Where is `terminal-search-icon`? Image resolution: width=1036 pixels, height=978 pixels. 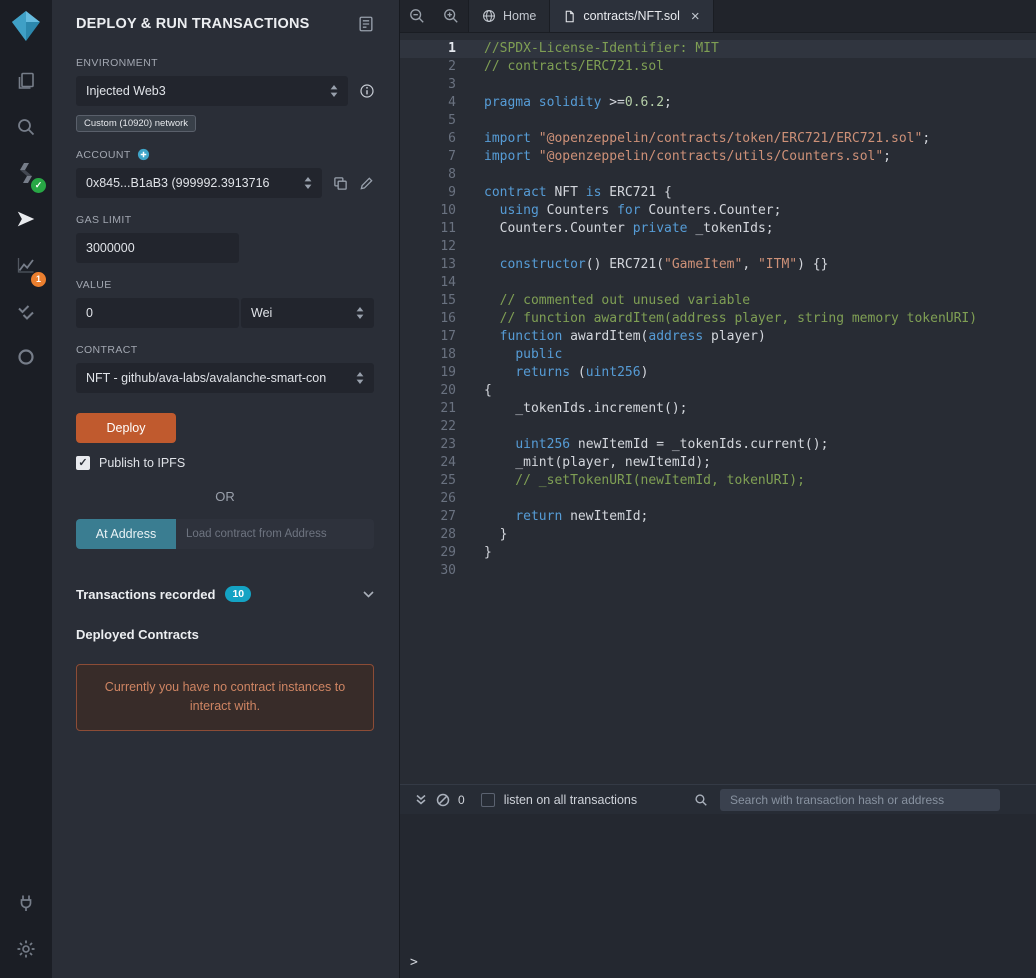
terminal-search-icon is located at coordinates (701, 800).